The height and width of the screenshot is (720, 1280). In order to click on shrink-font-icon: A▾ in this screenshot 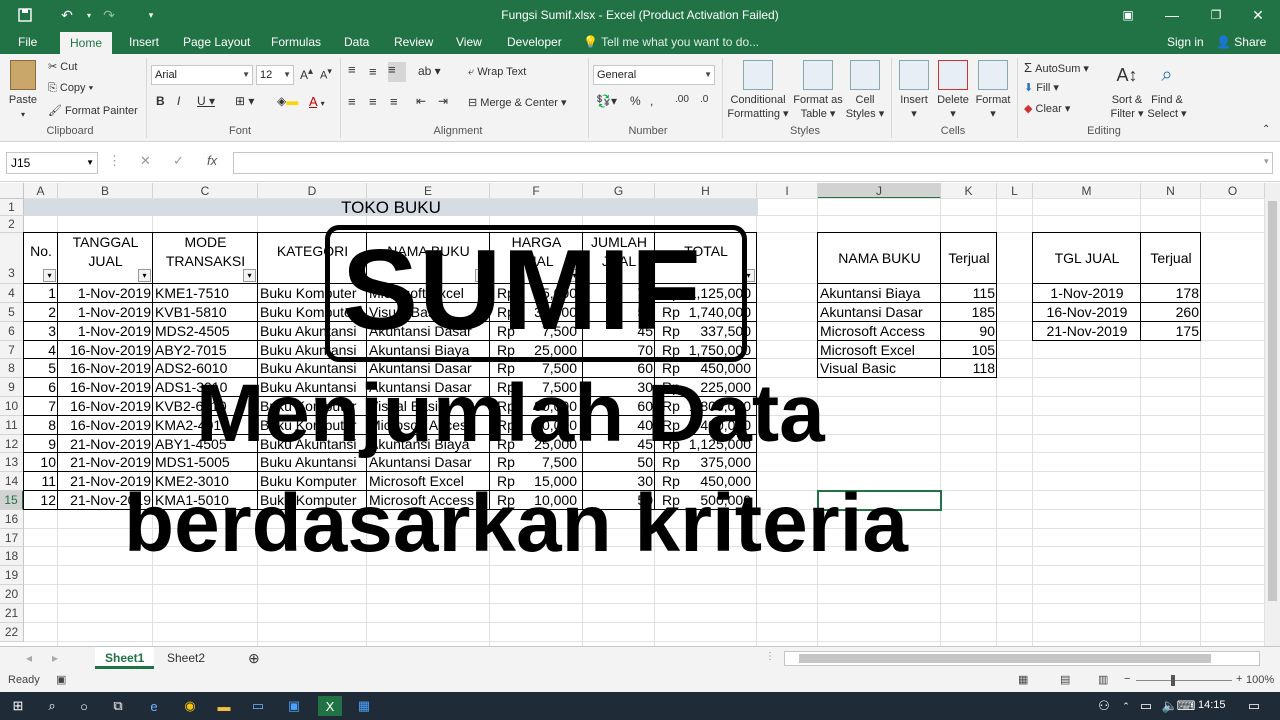, I will do `click(326, 74)`.